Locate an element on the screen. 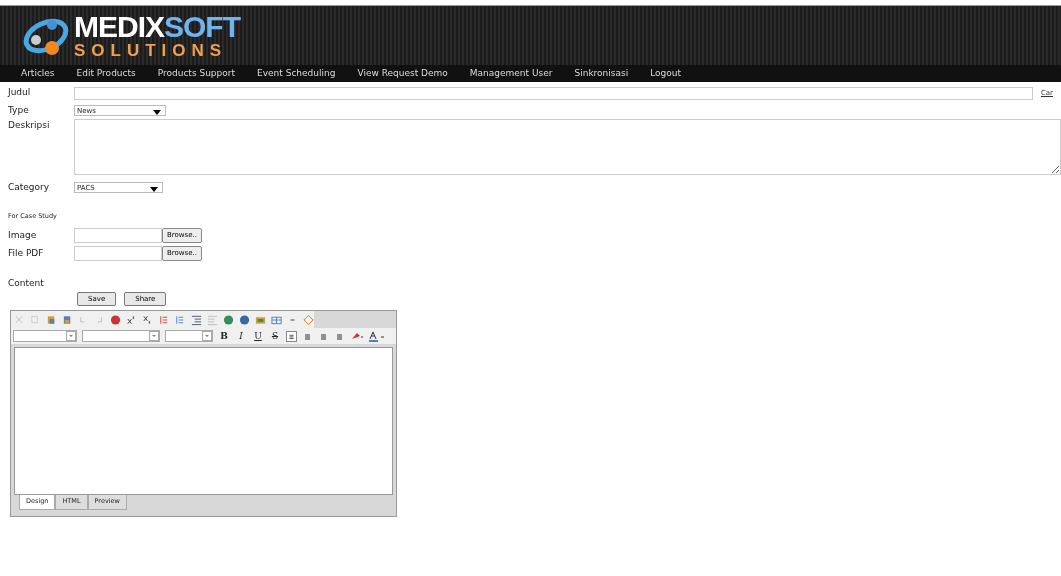 The width and height of the screenshot is (1061, 576). logo-text: MEDIXSOFT is located at coordinates (157, 27).